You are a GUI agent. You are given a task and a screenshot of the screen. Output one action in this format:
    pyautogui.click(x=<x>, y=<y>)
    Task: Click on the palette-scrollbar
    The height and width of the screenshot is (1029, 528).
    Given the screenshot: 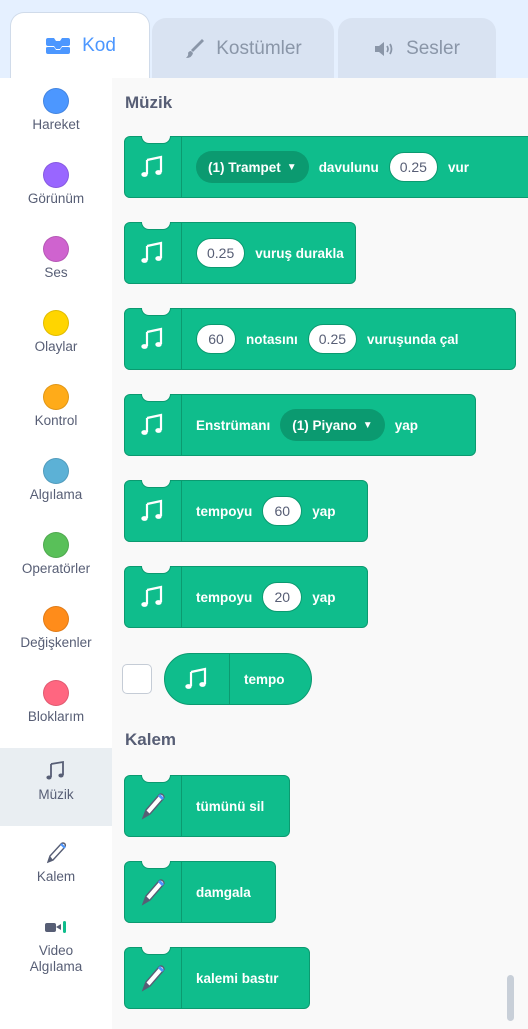 What is the action you would take?
    pyautogui.click(x=510, y=998)
    